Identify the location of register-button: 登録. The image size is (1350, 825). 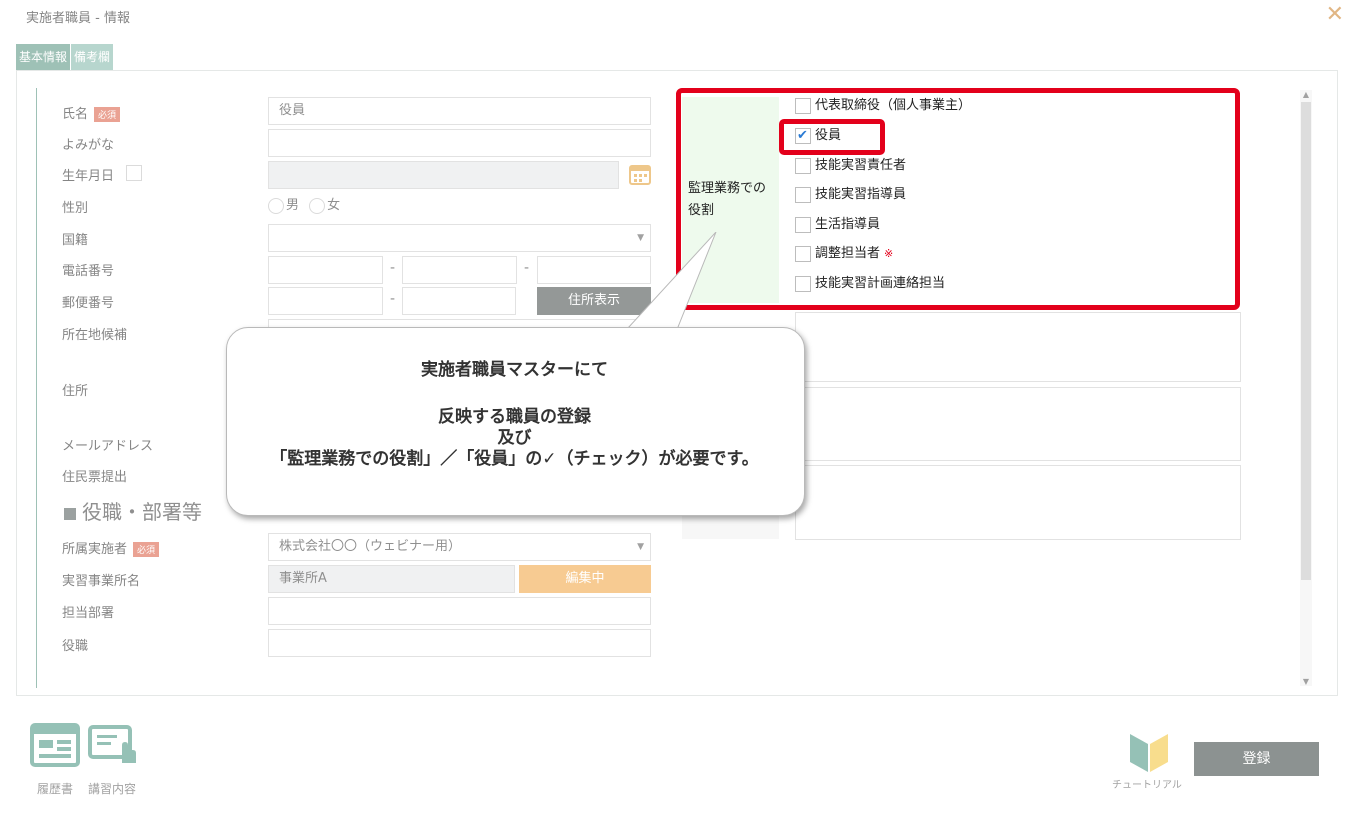
(1256, 759).